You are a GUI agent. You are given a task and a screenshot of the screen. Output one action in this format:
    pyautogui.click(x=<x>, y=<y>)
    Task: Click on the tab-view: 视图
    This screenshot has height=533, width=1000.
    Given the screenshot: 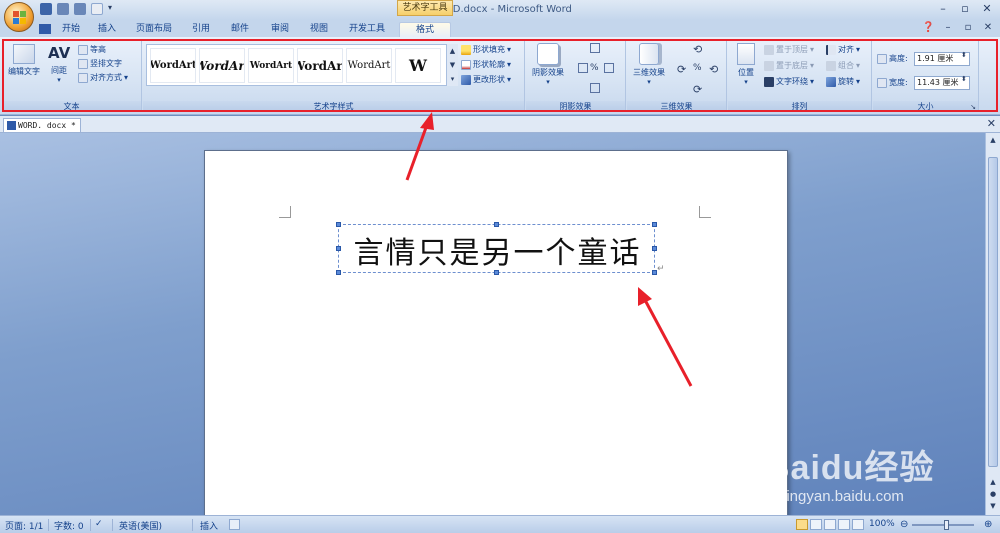 What is the action you would take?
    pyautogui.click(x=319, y=29)
    